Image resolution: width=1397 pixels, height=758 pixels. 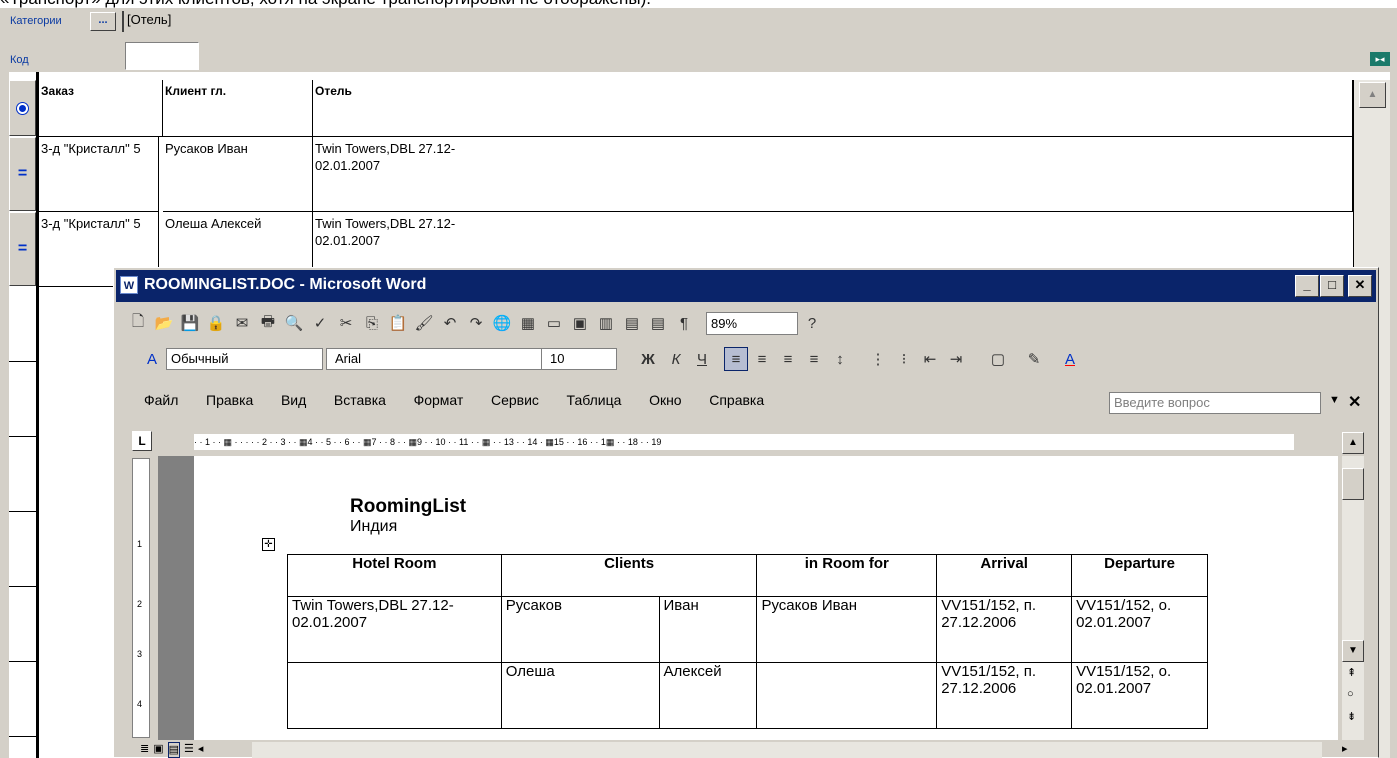 What do you see at coordinates (684, 323) in the screenshot?
I see `show-hide-icon: ¶` at bounding box center [684, 323].